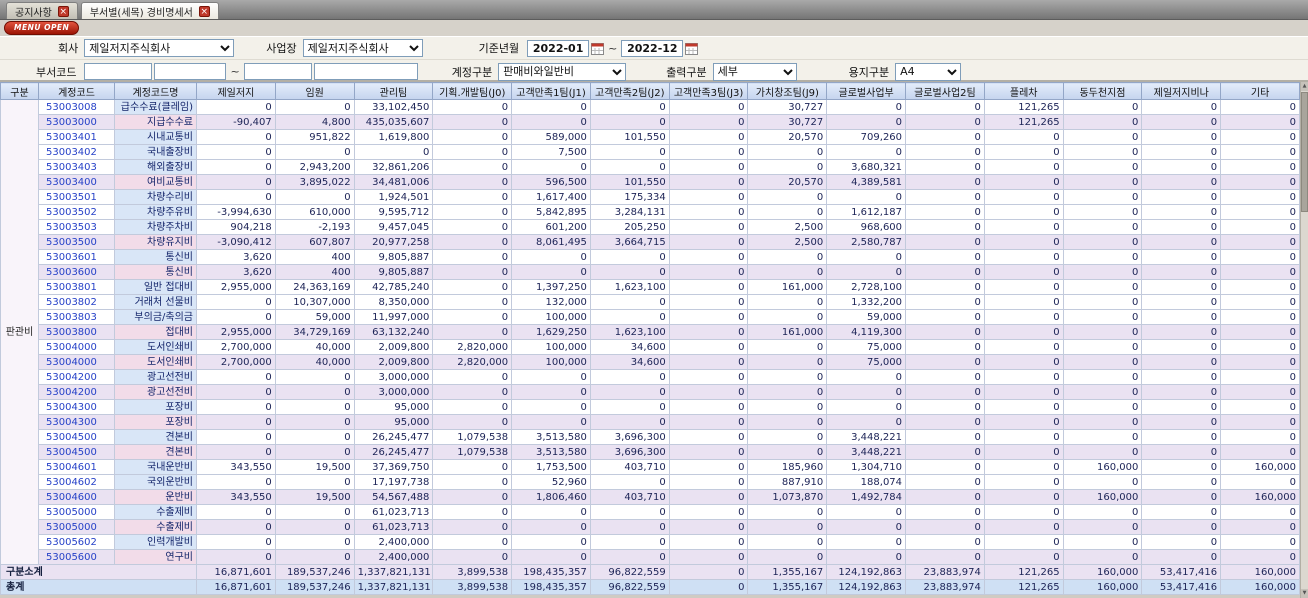 The image size is (1308, 598). Describe the element at coordinates (650, 557) in the screenshot. I see `table-row: 53005600 연구비 0 0 2,400,000 0 0 0 0 0 0 0 0 0 0 0` at that location.